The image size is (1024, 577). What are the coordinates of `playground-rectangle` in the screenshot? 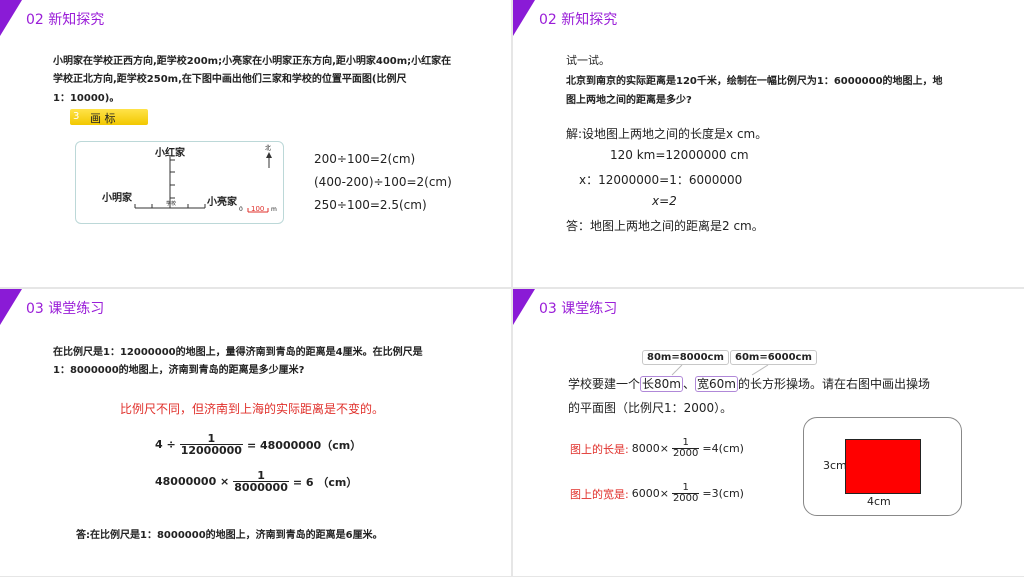 It's located at (883, 466).